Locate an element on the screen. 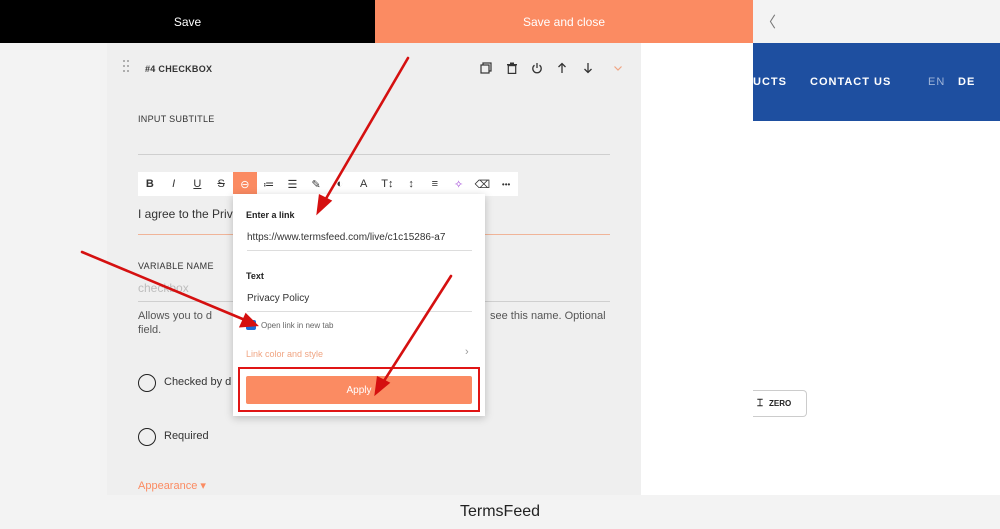  lang-en-link: EN is located at coordinates (936, 82).